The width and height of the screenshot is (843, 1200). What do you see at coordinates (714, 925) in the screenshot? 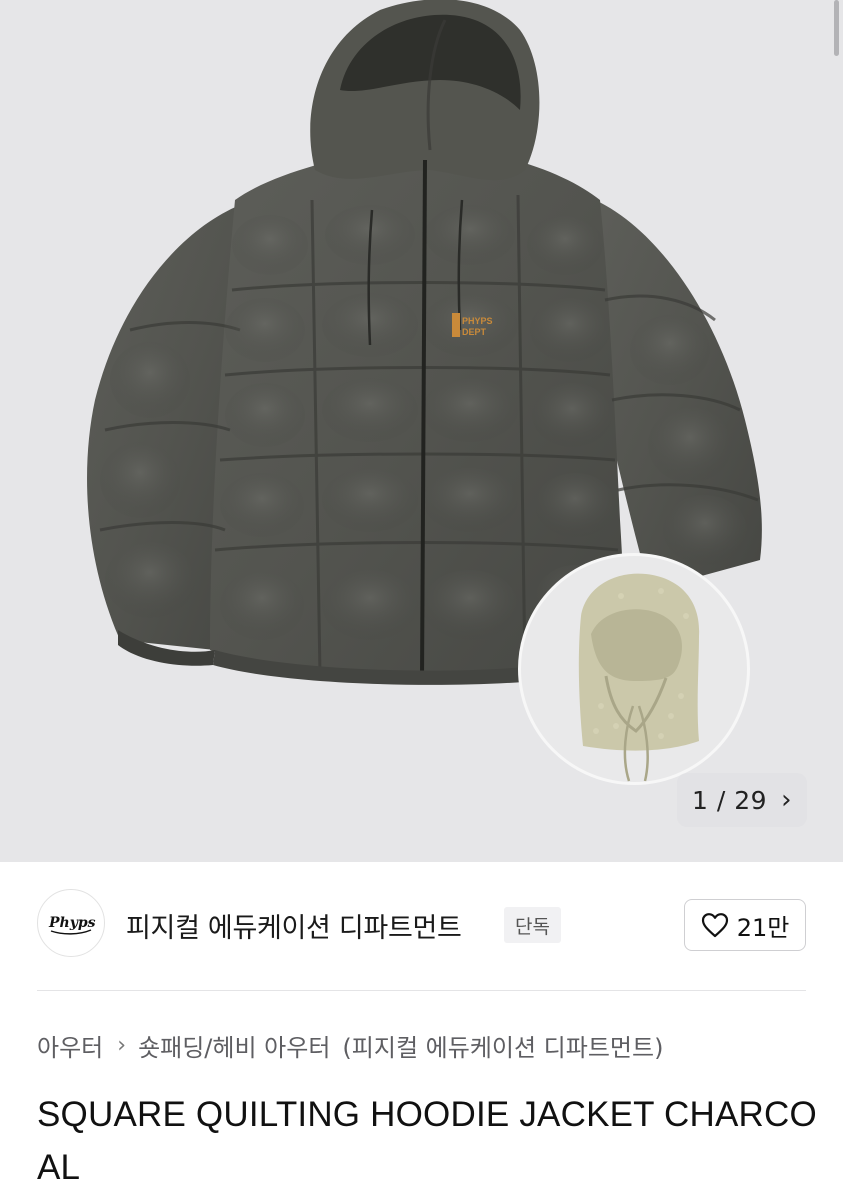
I see `heart-outline-icon` at bounding box center [714, 925].